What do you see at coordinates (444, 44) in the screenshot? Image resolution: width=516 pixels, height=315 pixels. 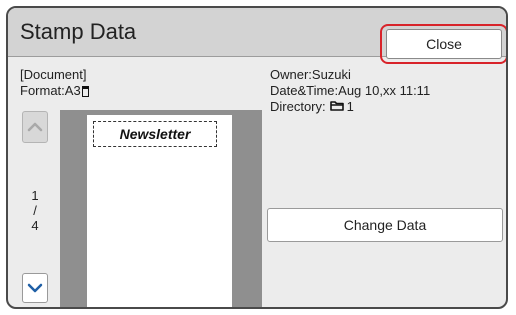 I see `close-button: Close` at bounding box center [444, 44].